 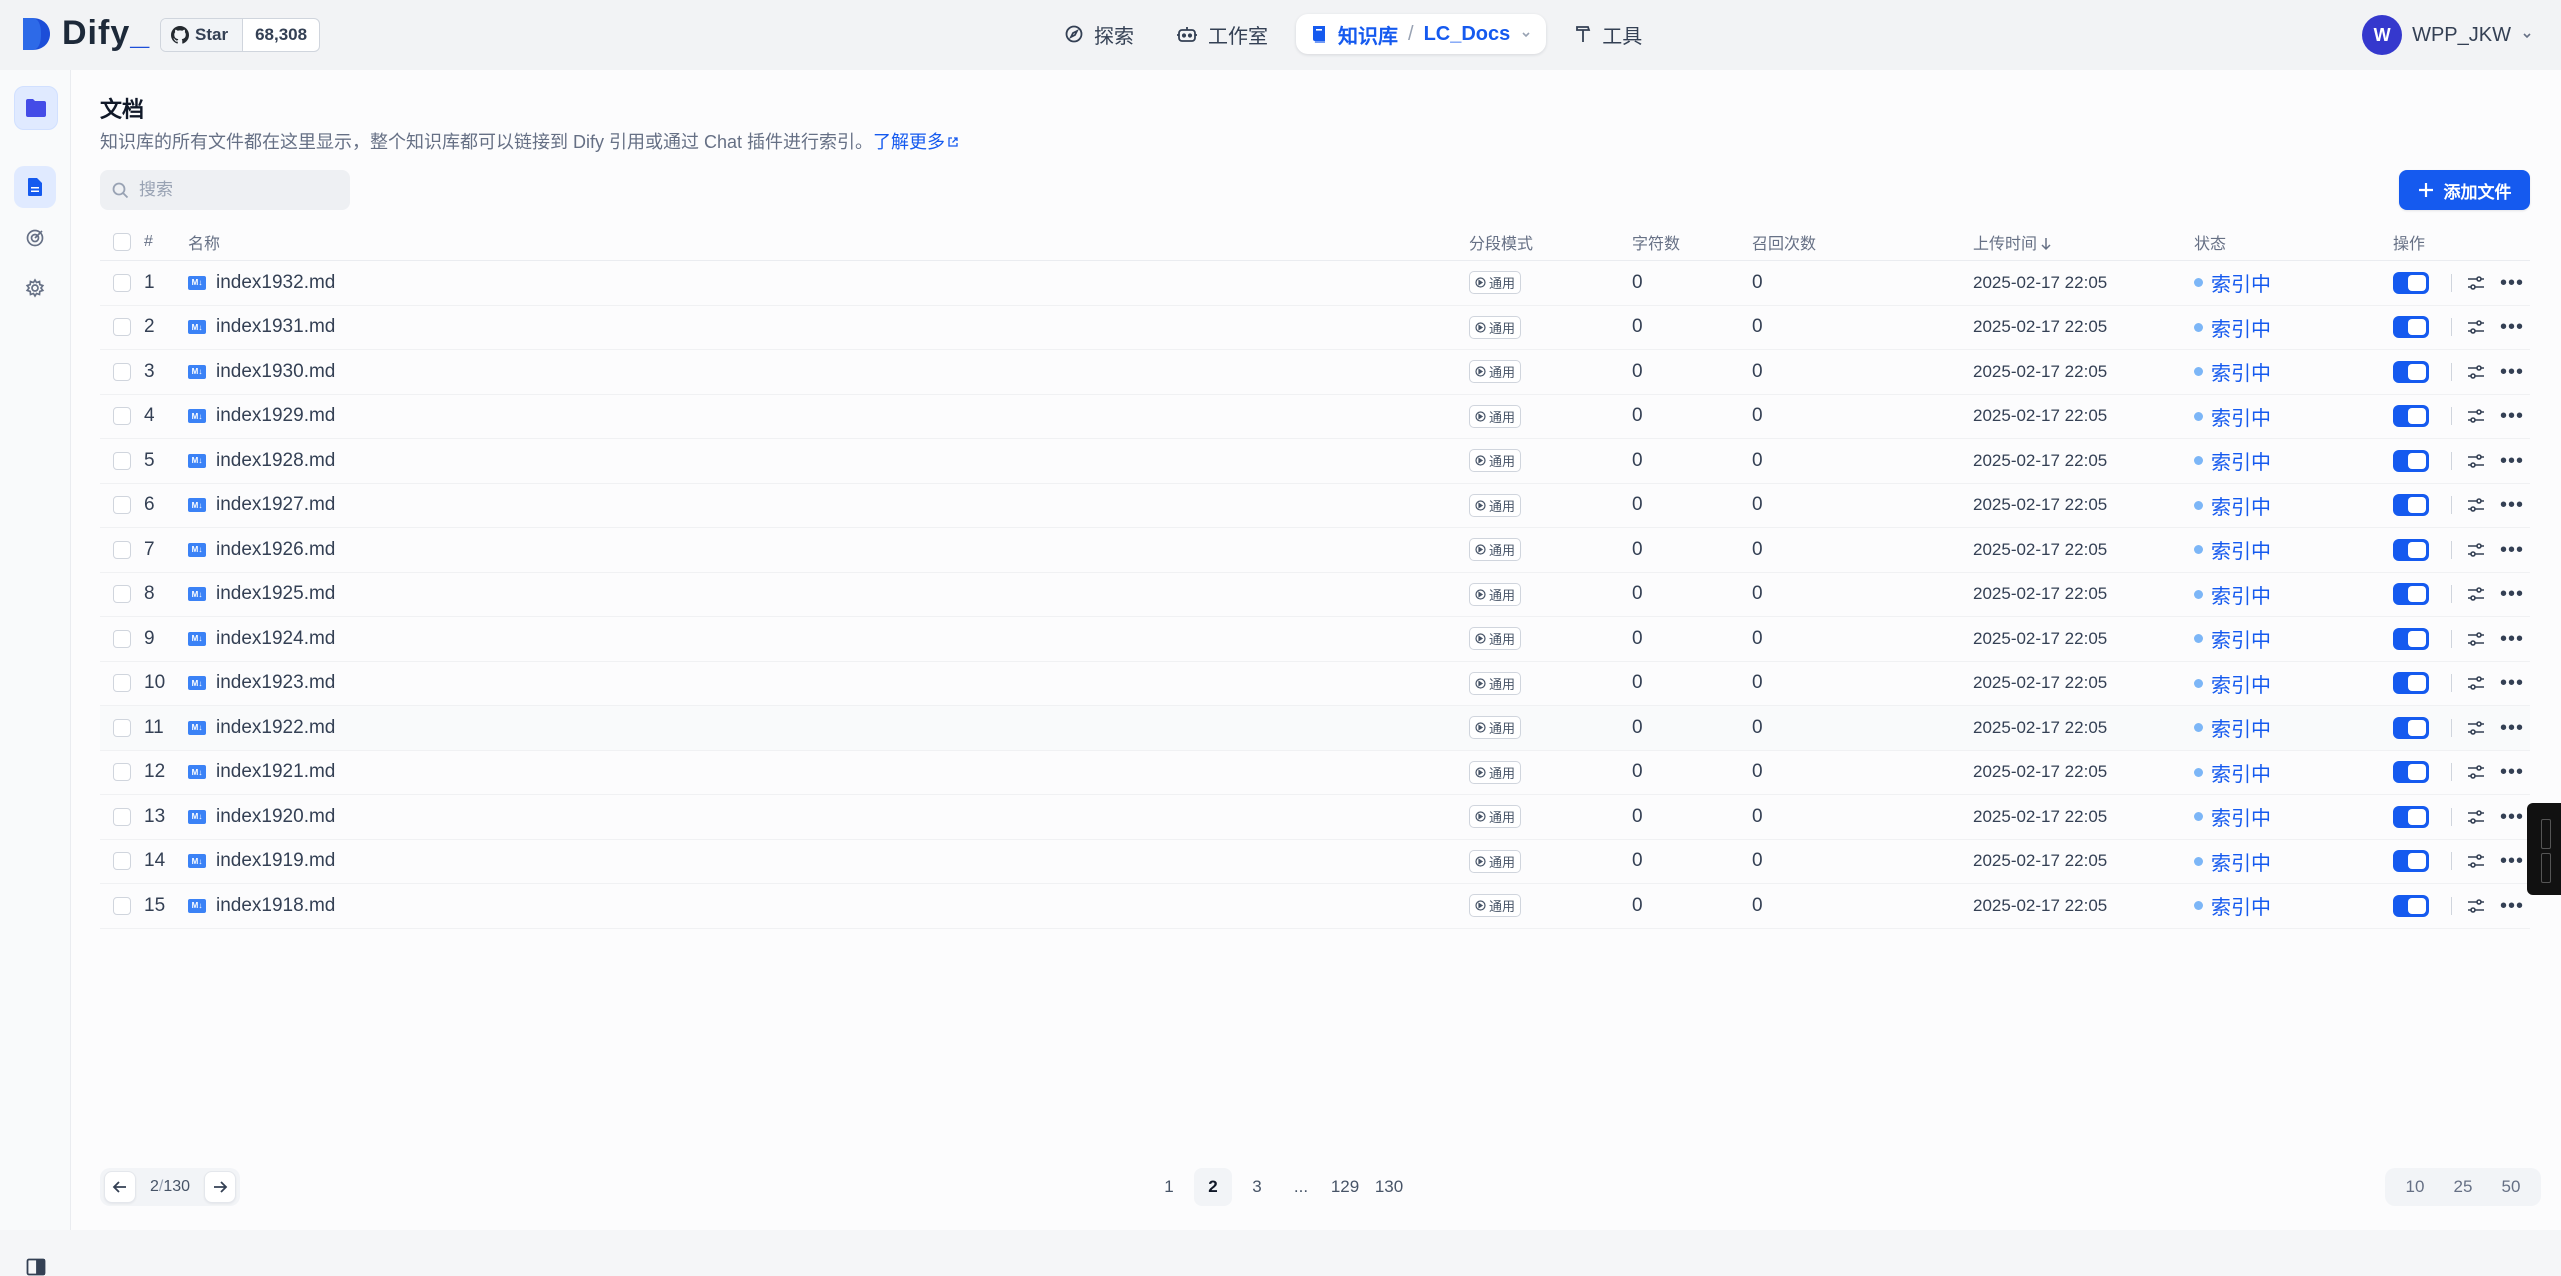 I want to click on github-star-badge: Star 68,308, so click(x=240, y=35).